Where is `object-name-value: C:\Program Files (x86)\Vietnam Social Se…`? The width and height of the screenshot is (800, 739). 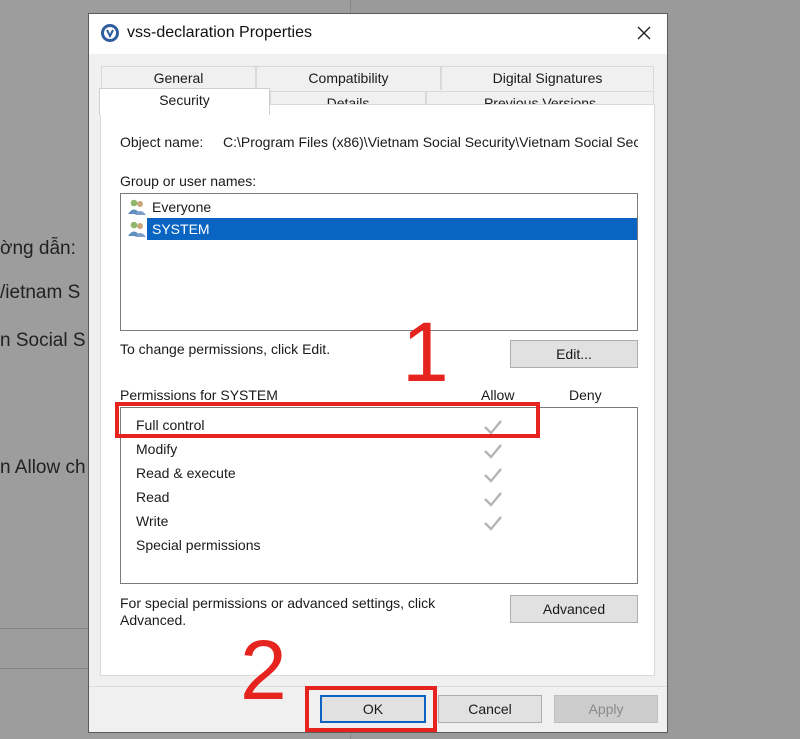 object-name-value: C:\Program Files (x86)\Vietnam Social Se… is located at coordinates (430, 142).